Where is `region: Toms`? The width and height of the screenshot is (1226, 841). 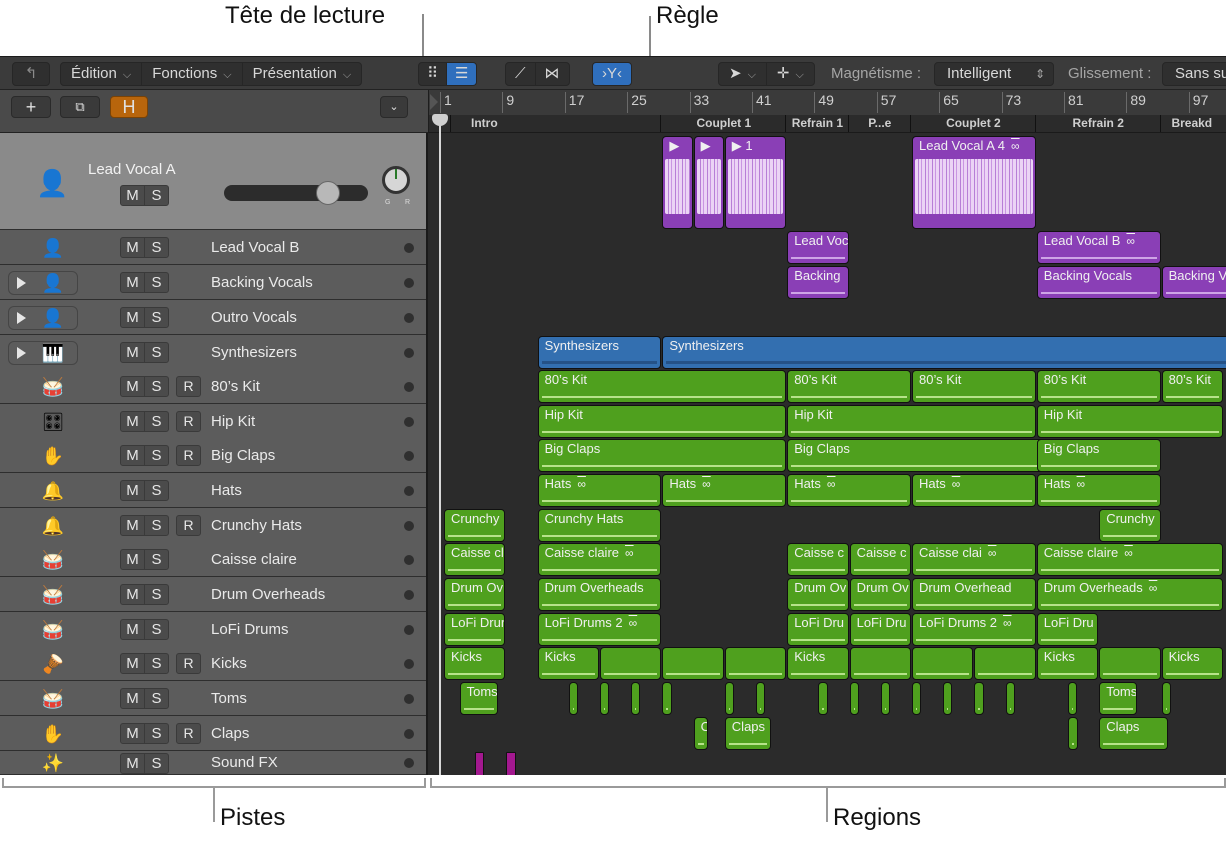 region: Toms is located at coordinates (478, 698).